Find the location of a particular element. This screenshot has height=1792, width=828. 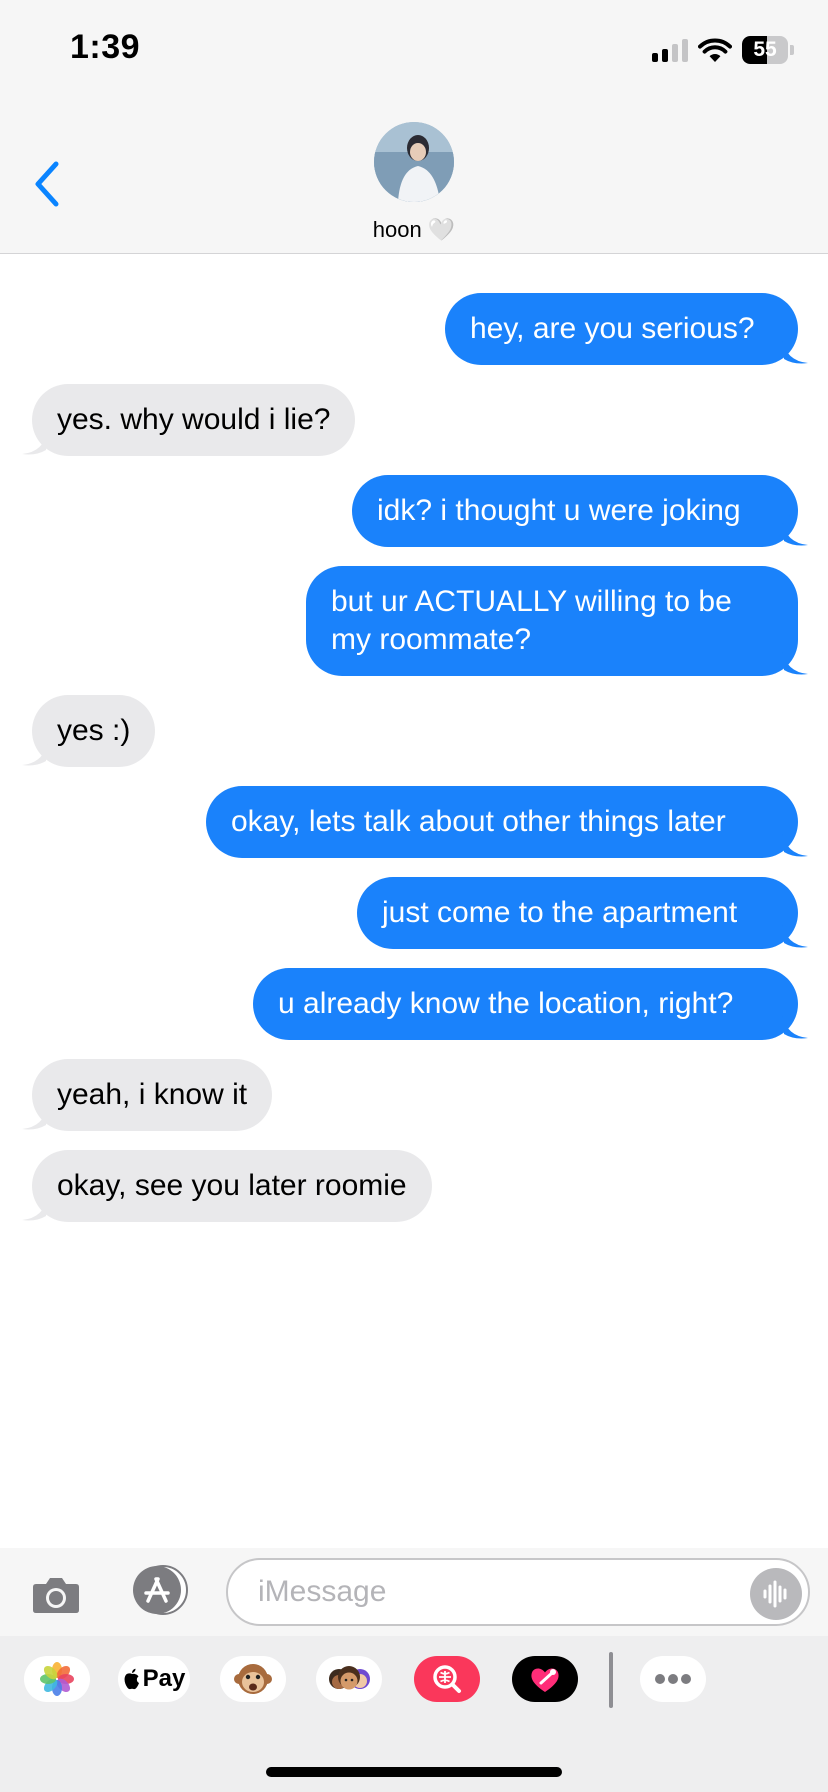

received-message-bubble: yes :) is located at coordinates (89, 731).